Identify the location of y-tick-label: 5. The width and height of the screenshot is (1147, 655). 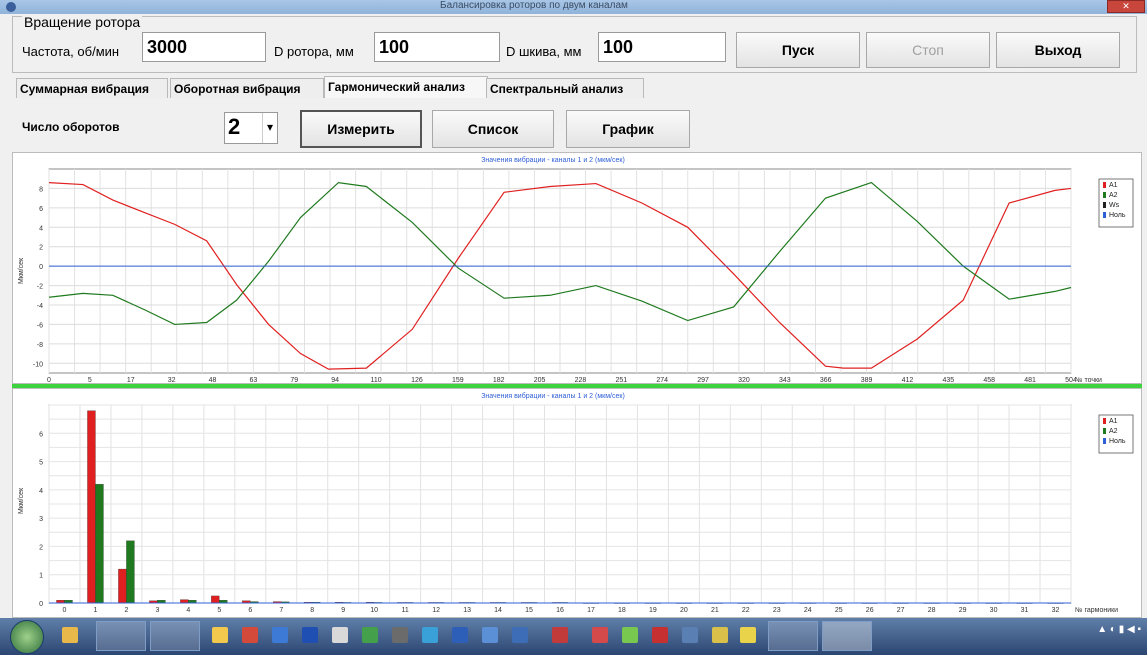
(41, 463).